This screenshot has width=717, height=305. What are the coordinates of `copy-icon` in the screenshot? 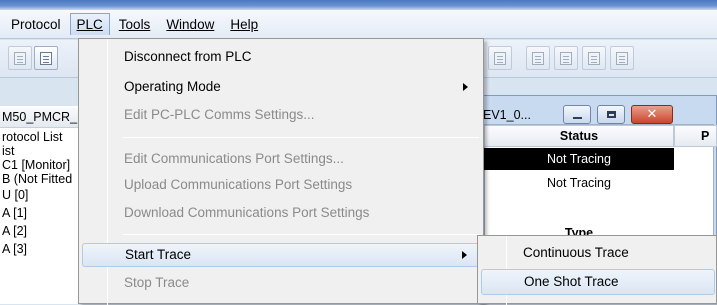 It's located at (20, 58).